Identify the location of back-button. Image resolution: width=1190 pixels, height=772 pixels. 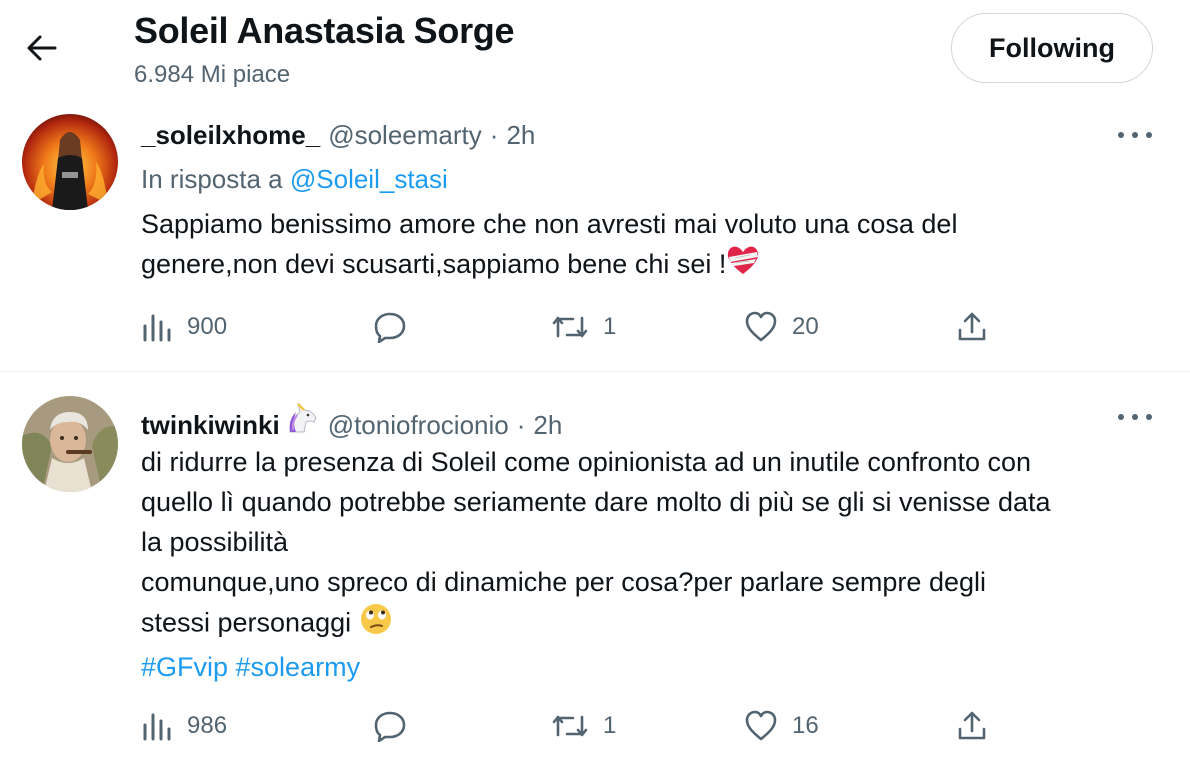
(42, 48).